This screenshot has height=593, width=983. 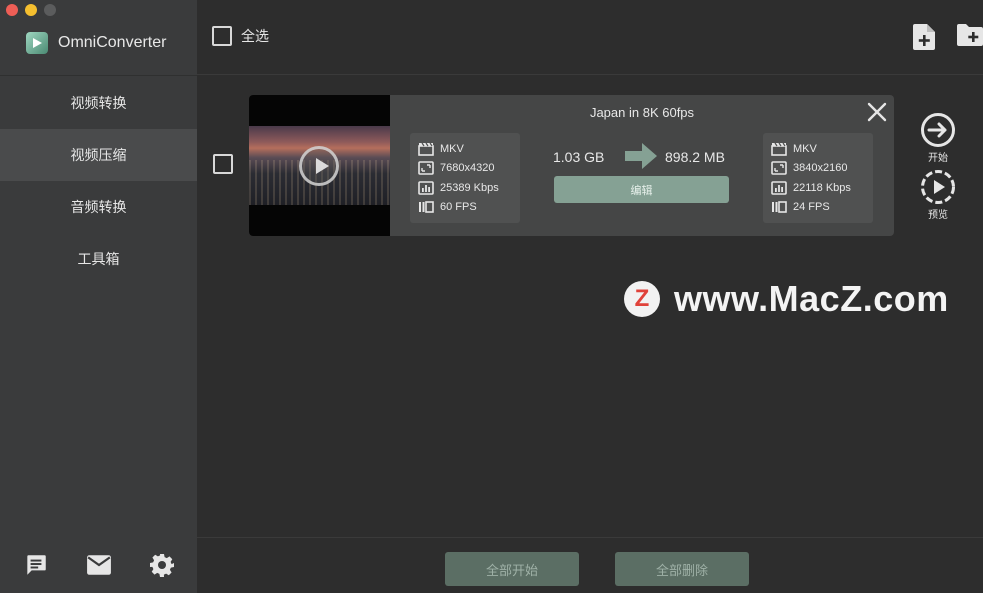 I want to click on input-size: 1.03 GB, so click(x=579, y=157).